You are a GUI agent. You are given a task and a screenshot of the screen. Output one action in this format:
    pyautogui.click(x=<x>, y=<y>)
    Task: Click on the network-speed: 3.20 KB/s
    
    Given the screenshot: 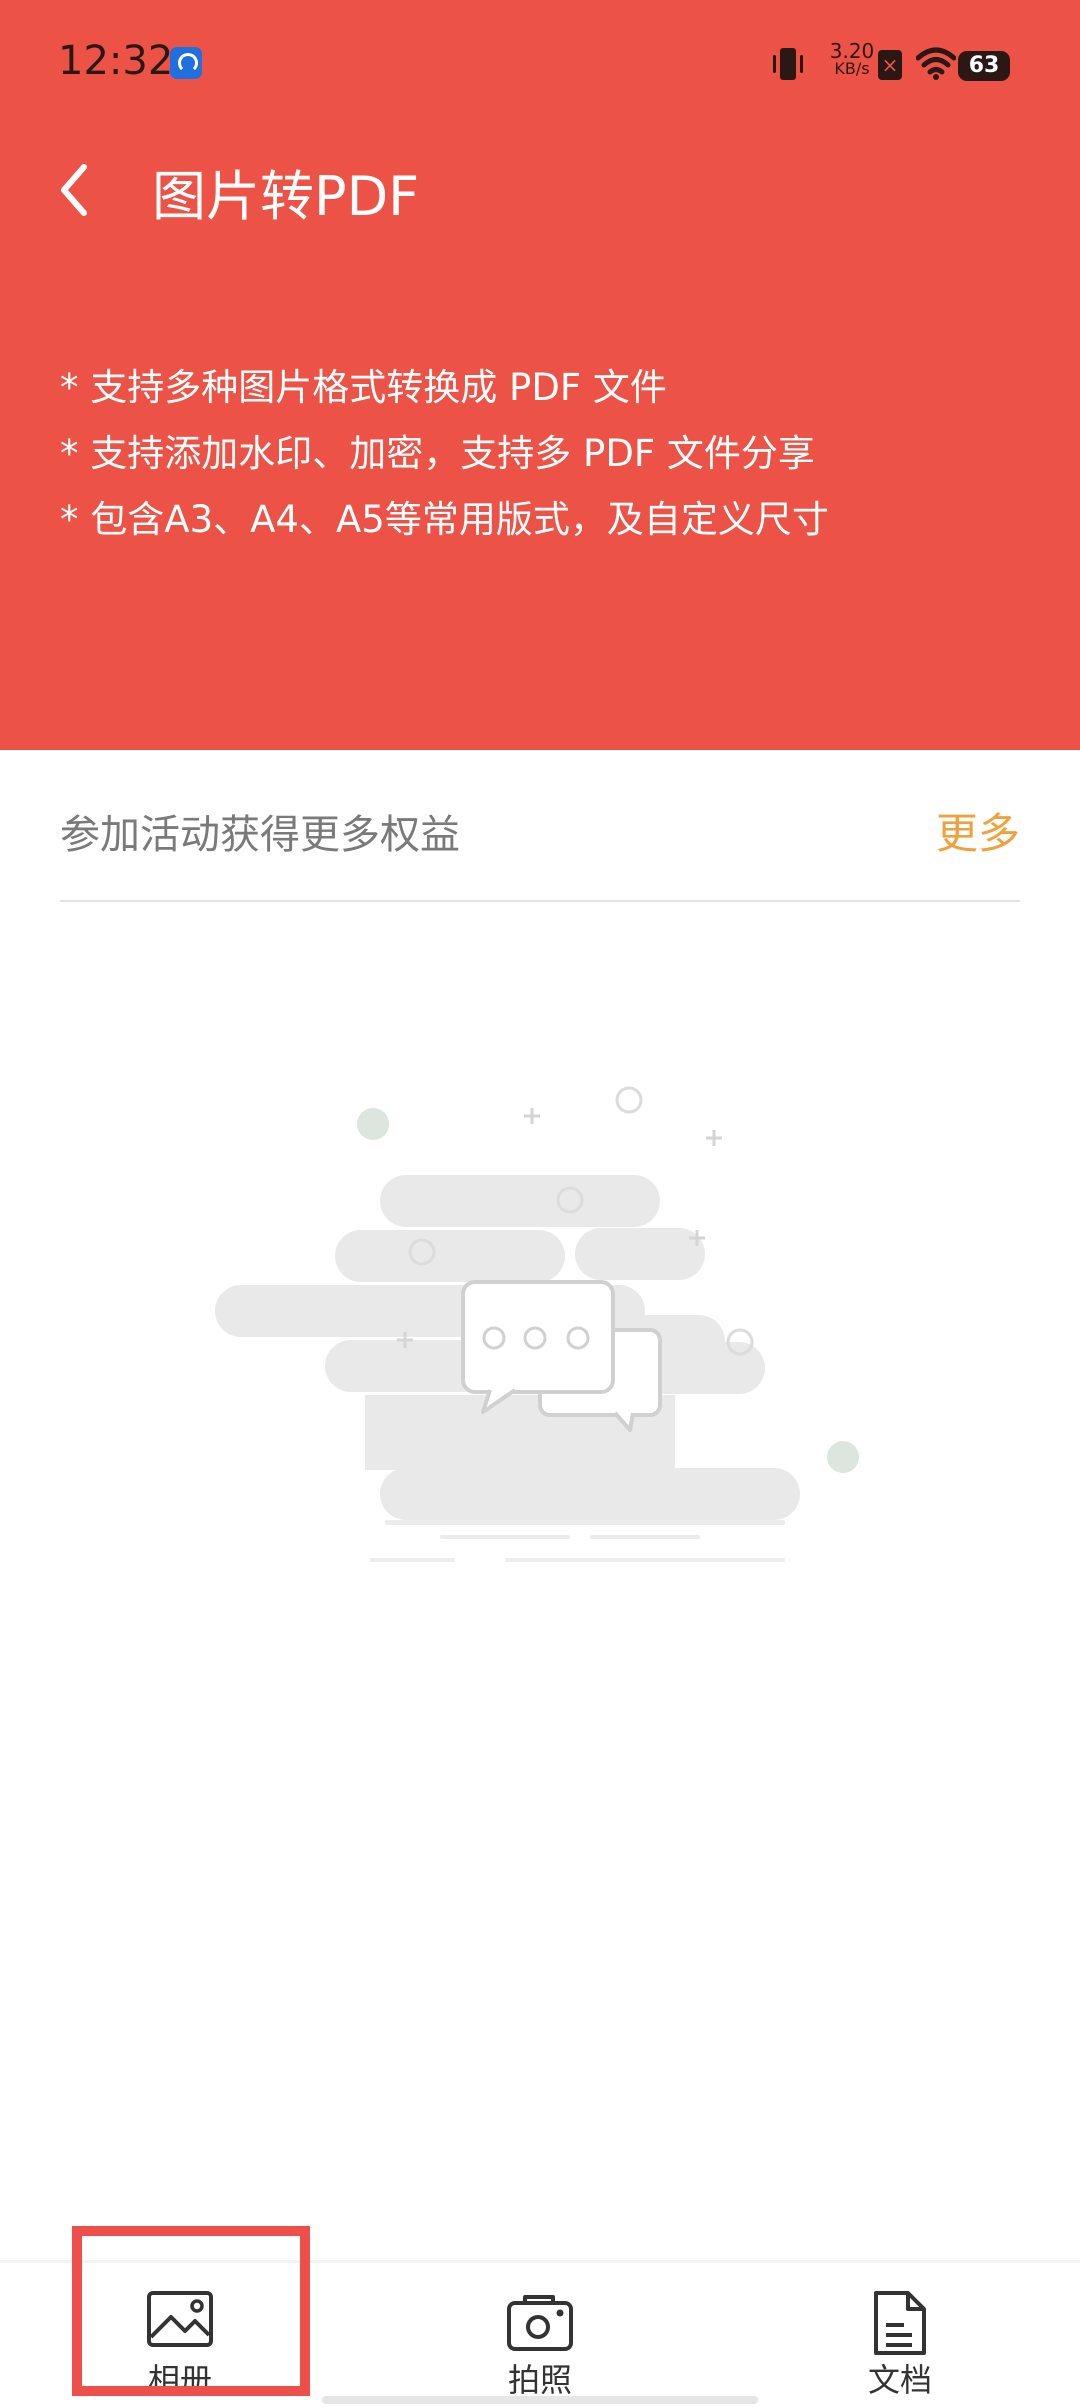 What is the action you would take?
    pyautogui.click(x=852, y=58)
    